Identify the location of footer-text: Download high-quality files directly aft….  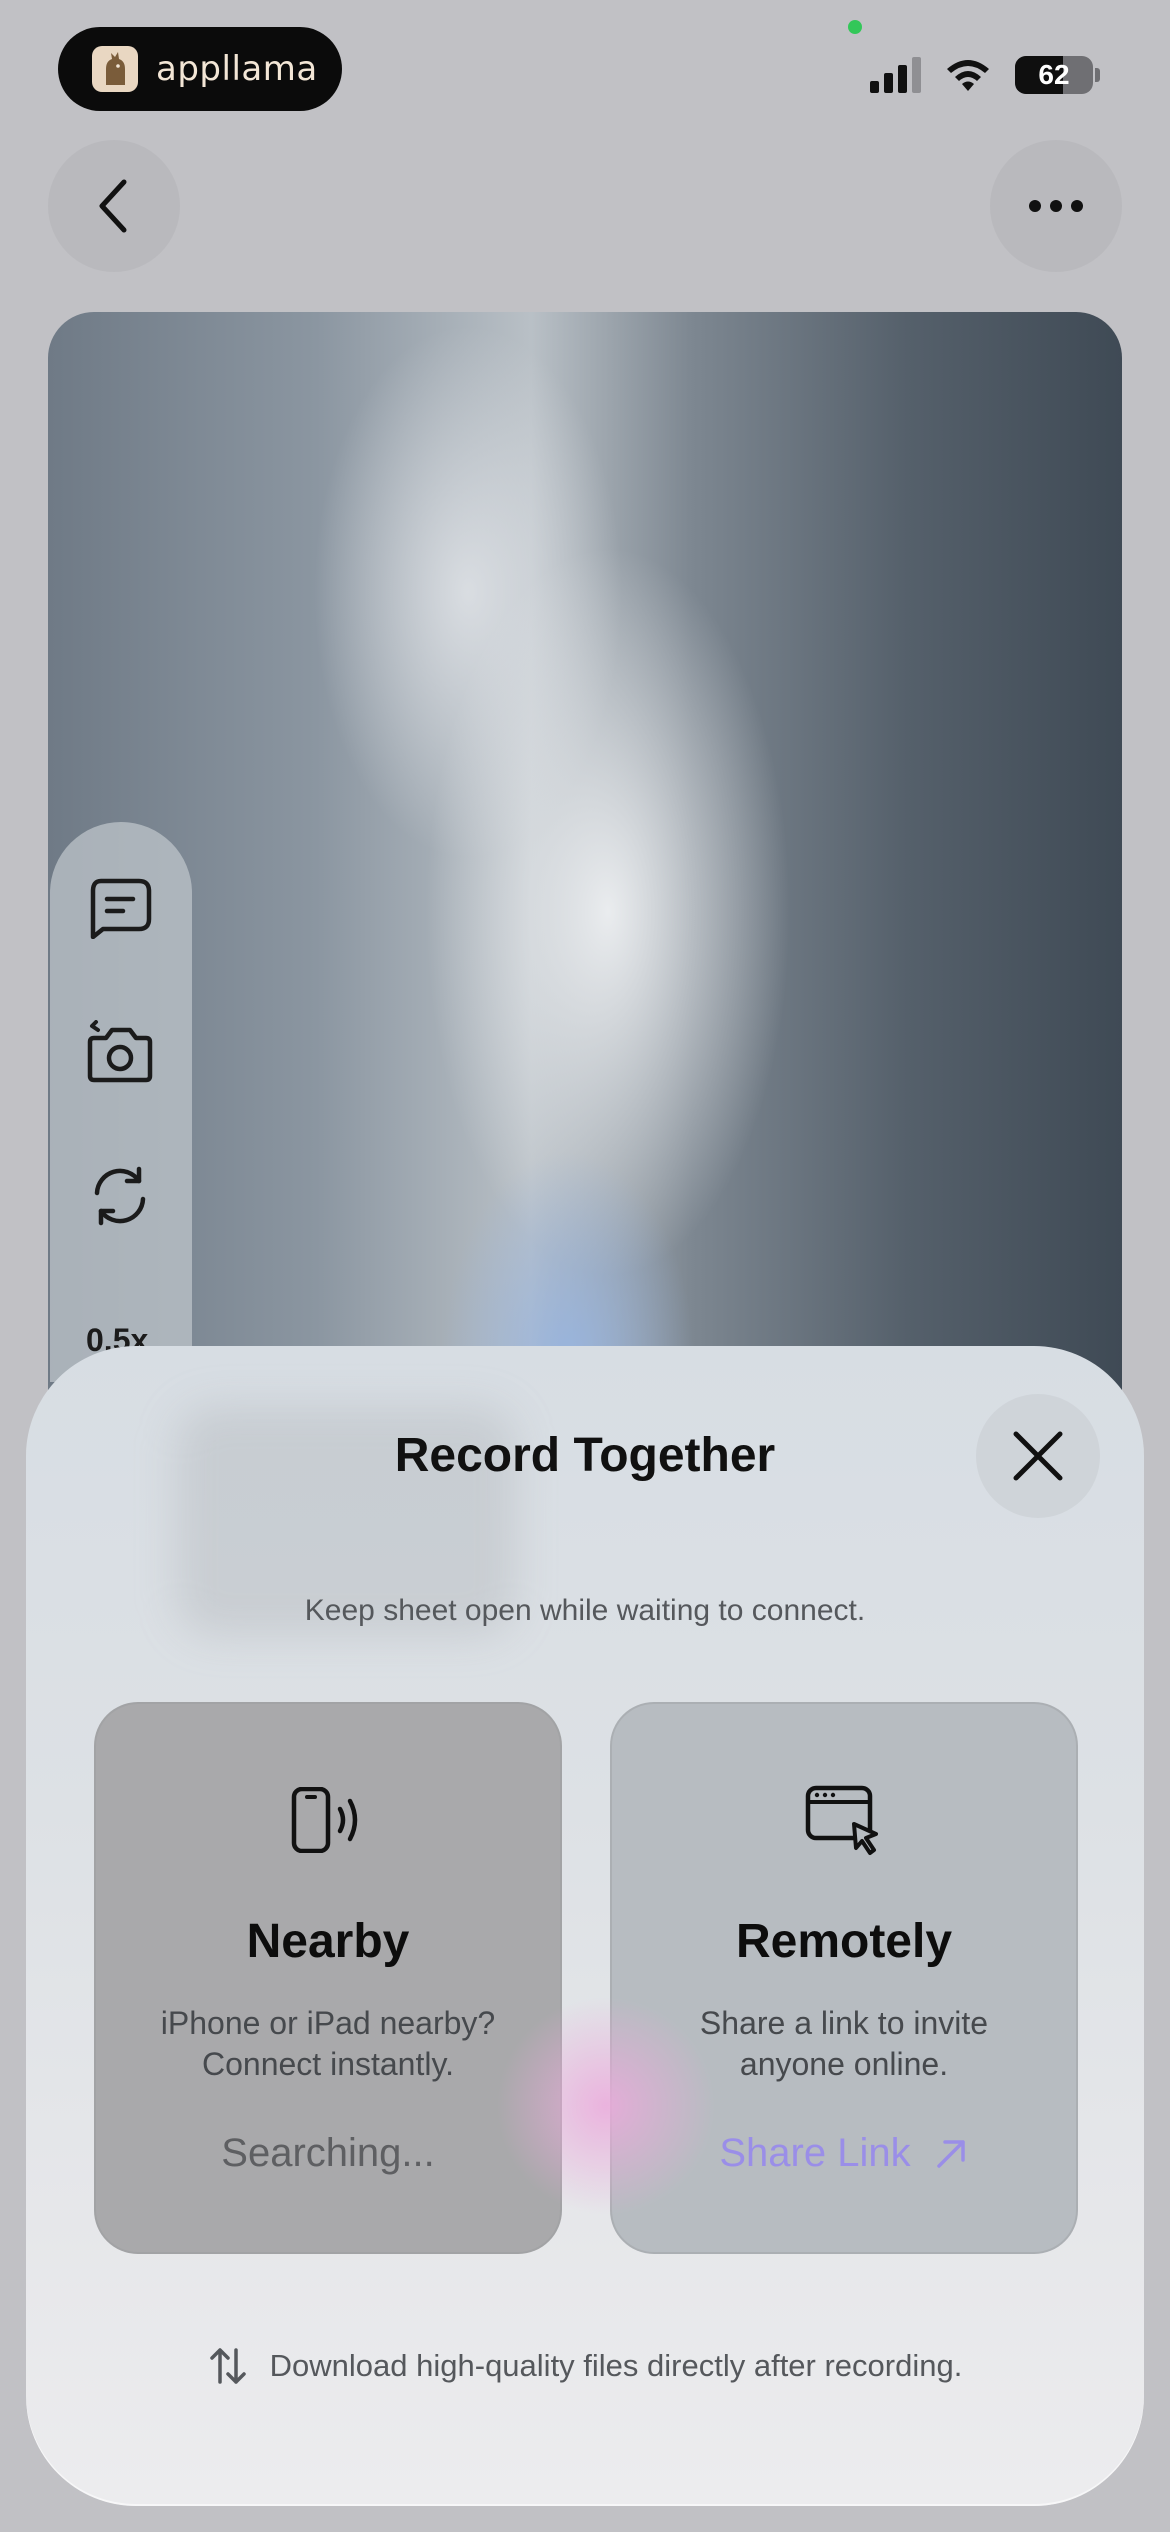
(616, 2365).